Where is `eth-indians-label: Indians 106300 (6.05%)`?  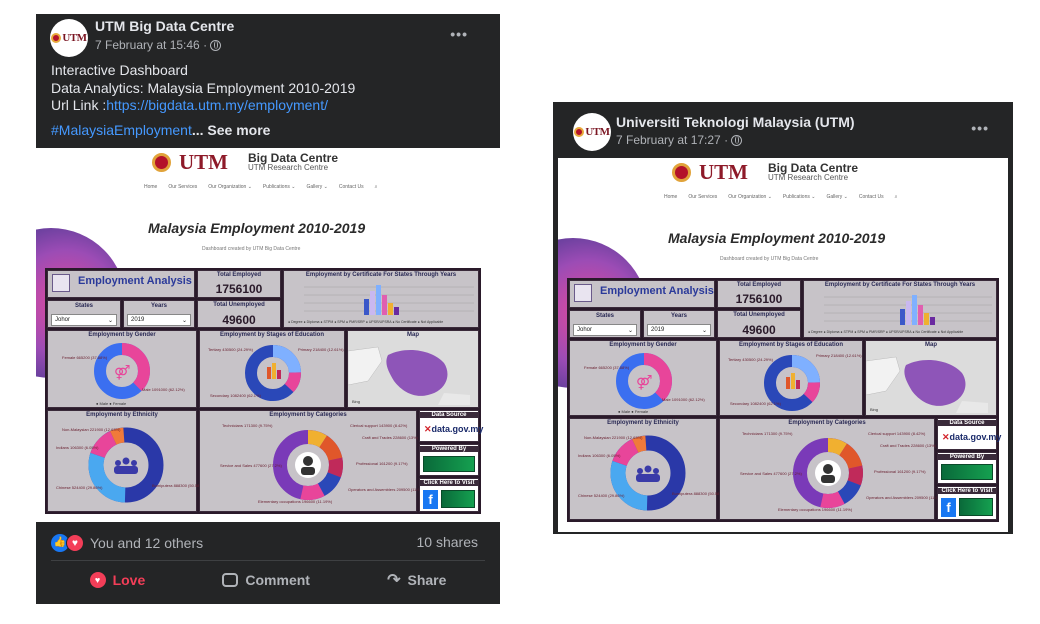 eth-indians-label: Indians 106300 (6.05%) is located at coordinates (77, 447).